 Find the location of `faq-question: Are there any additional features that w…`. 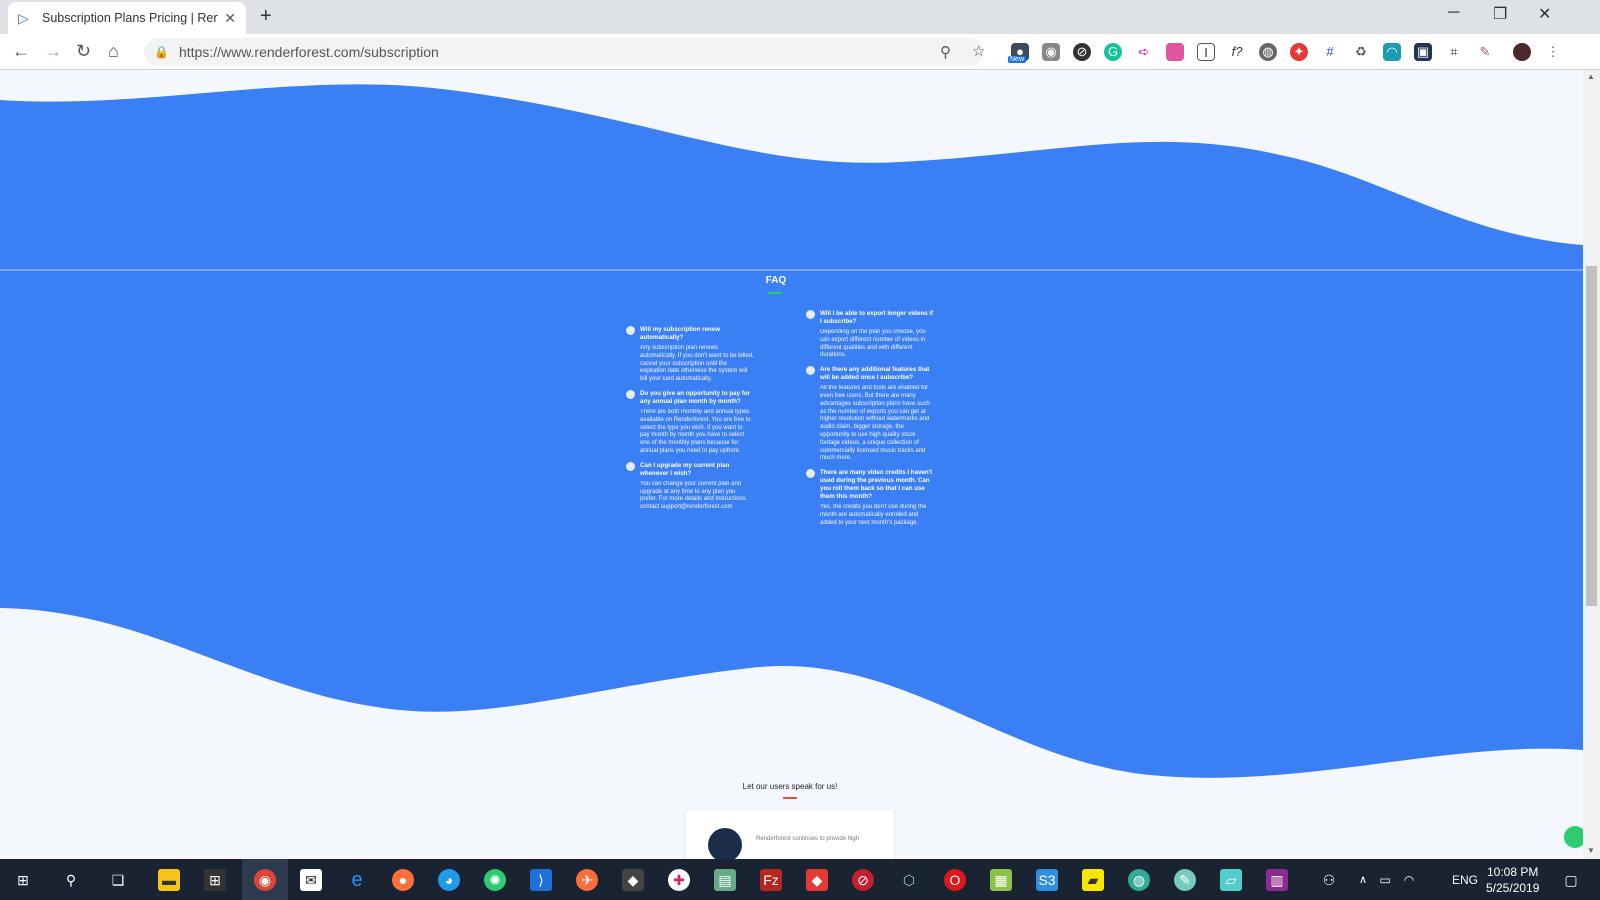

faq-question: Are there any additional features that w… is located at coordinates (877, 374).